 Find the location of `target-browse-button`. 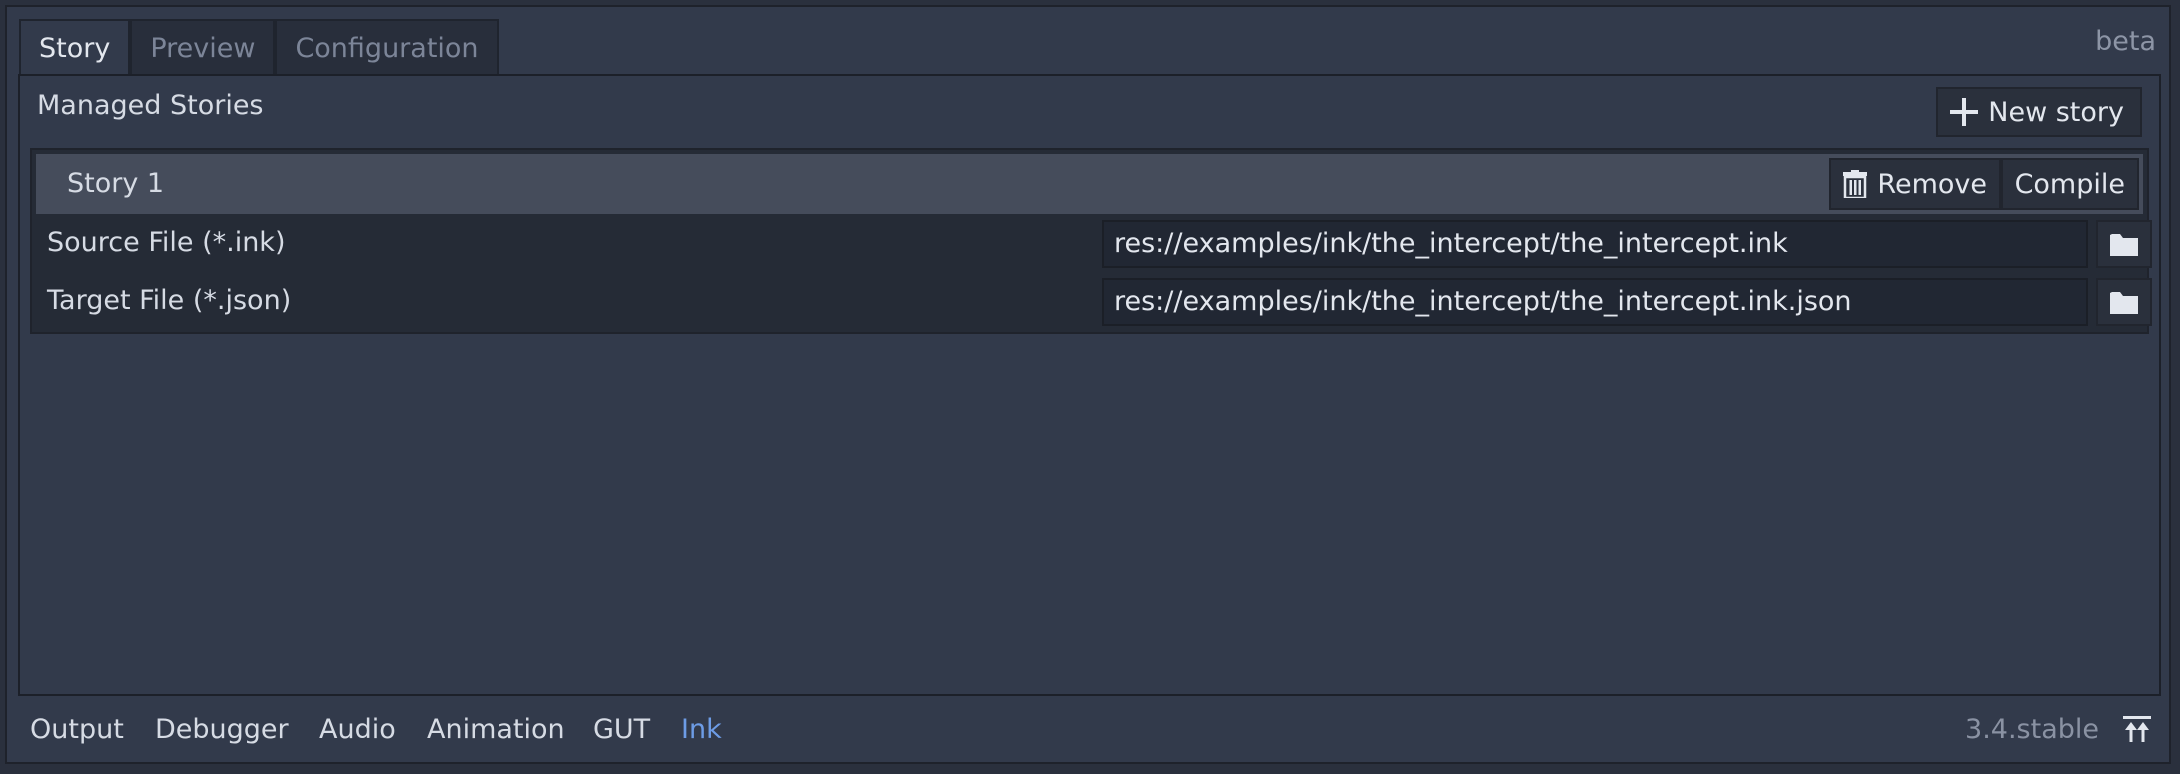

target-browse-button is located at coordinates (2124, 302).